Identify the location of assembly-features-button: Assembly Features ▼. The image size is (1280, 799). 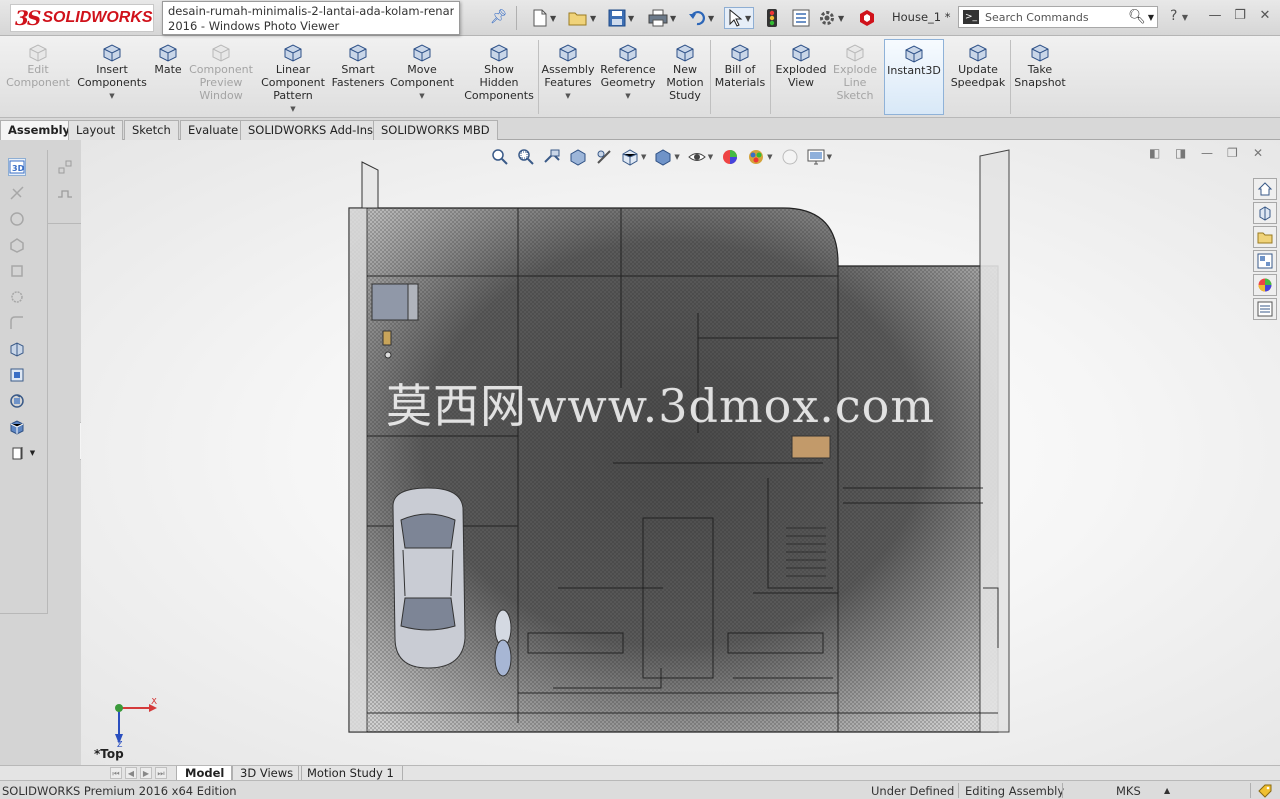
(568, 72).